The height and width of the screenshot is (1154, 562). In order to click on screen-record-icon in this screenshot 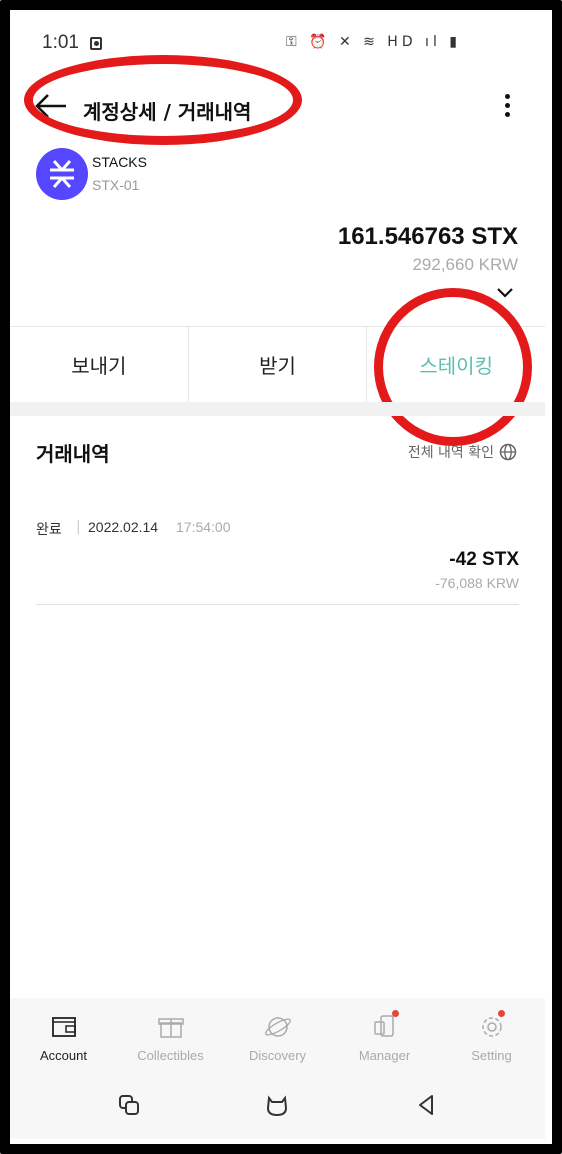, I will do `click(96, 43)`.